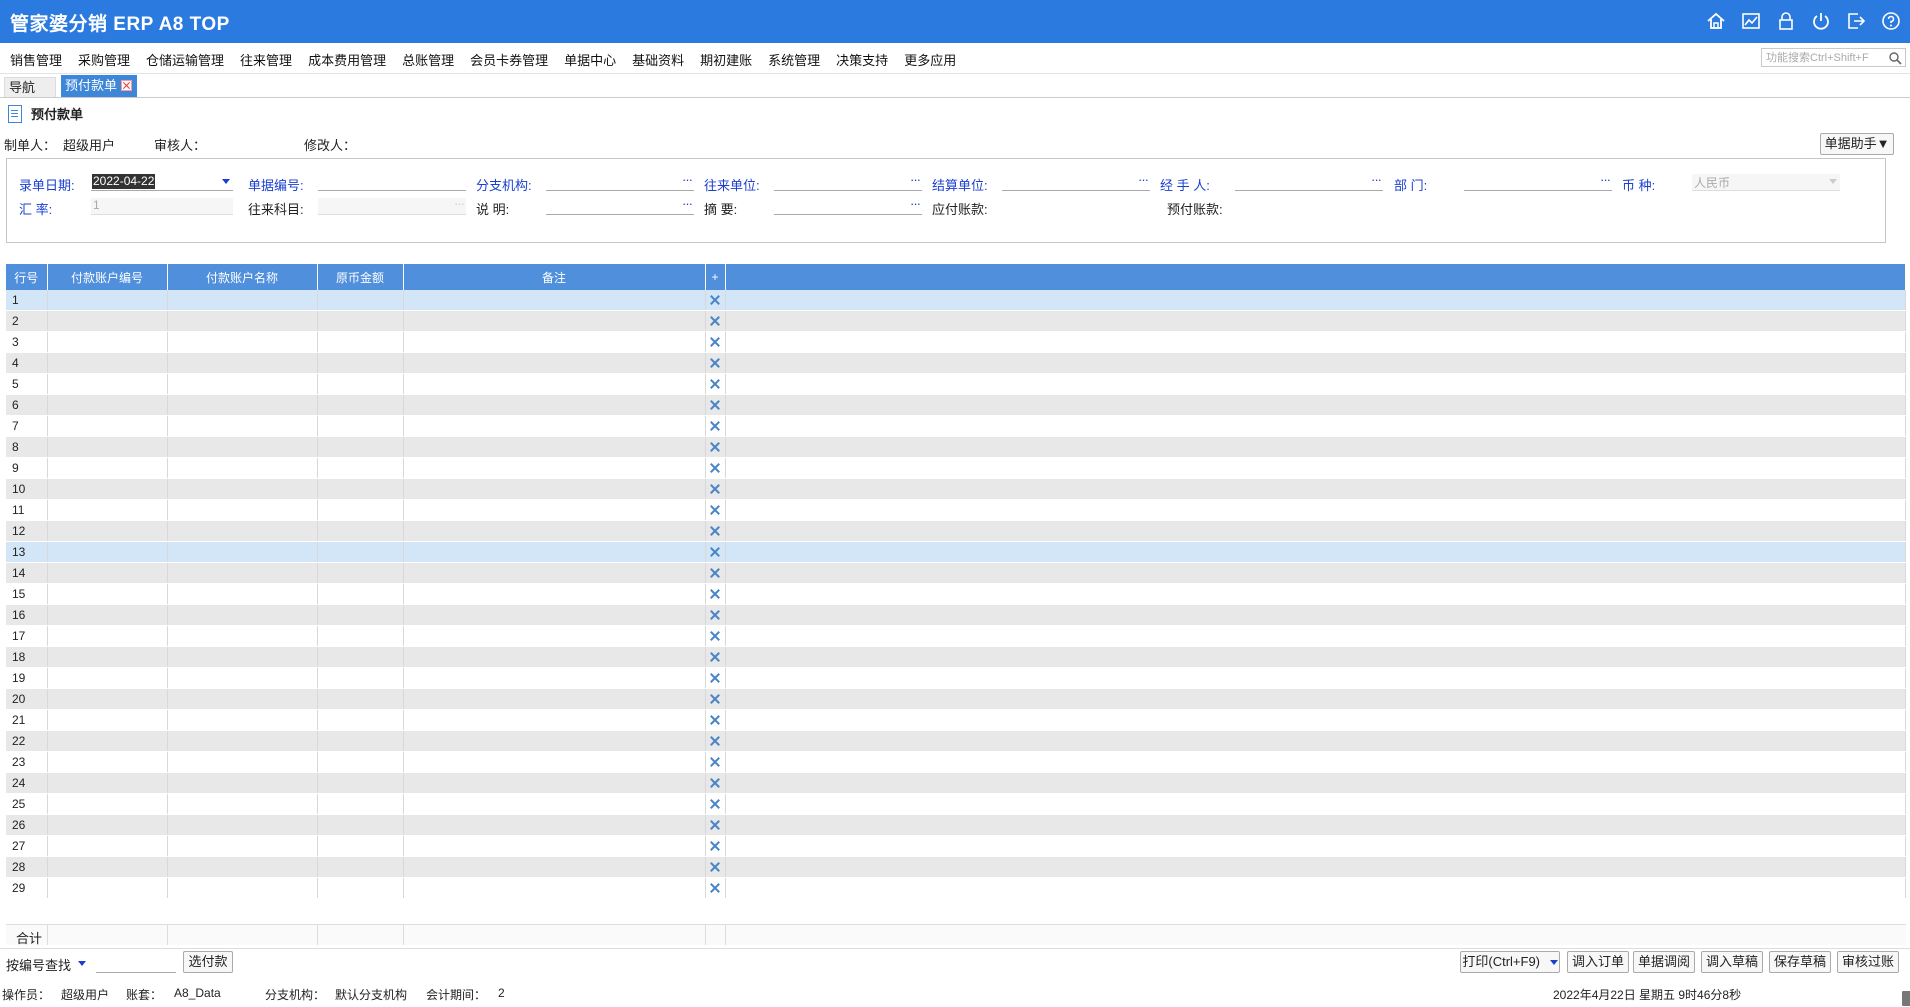 Image resolution: width=1910 pixels, height=1007 pixels. What do you see at coordinates (620, 181) in the screenshot?
I see `branch-field: ···` at bounding box center [620, 181].